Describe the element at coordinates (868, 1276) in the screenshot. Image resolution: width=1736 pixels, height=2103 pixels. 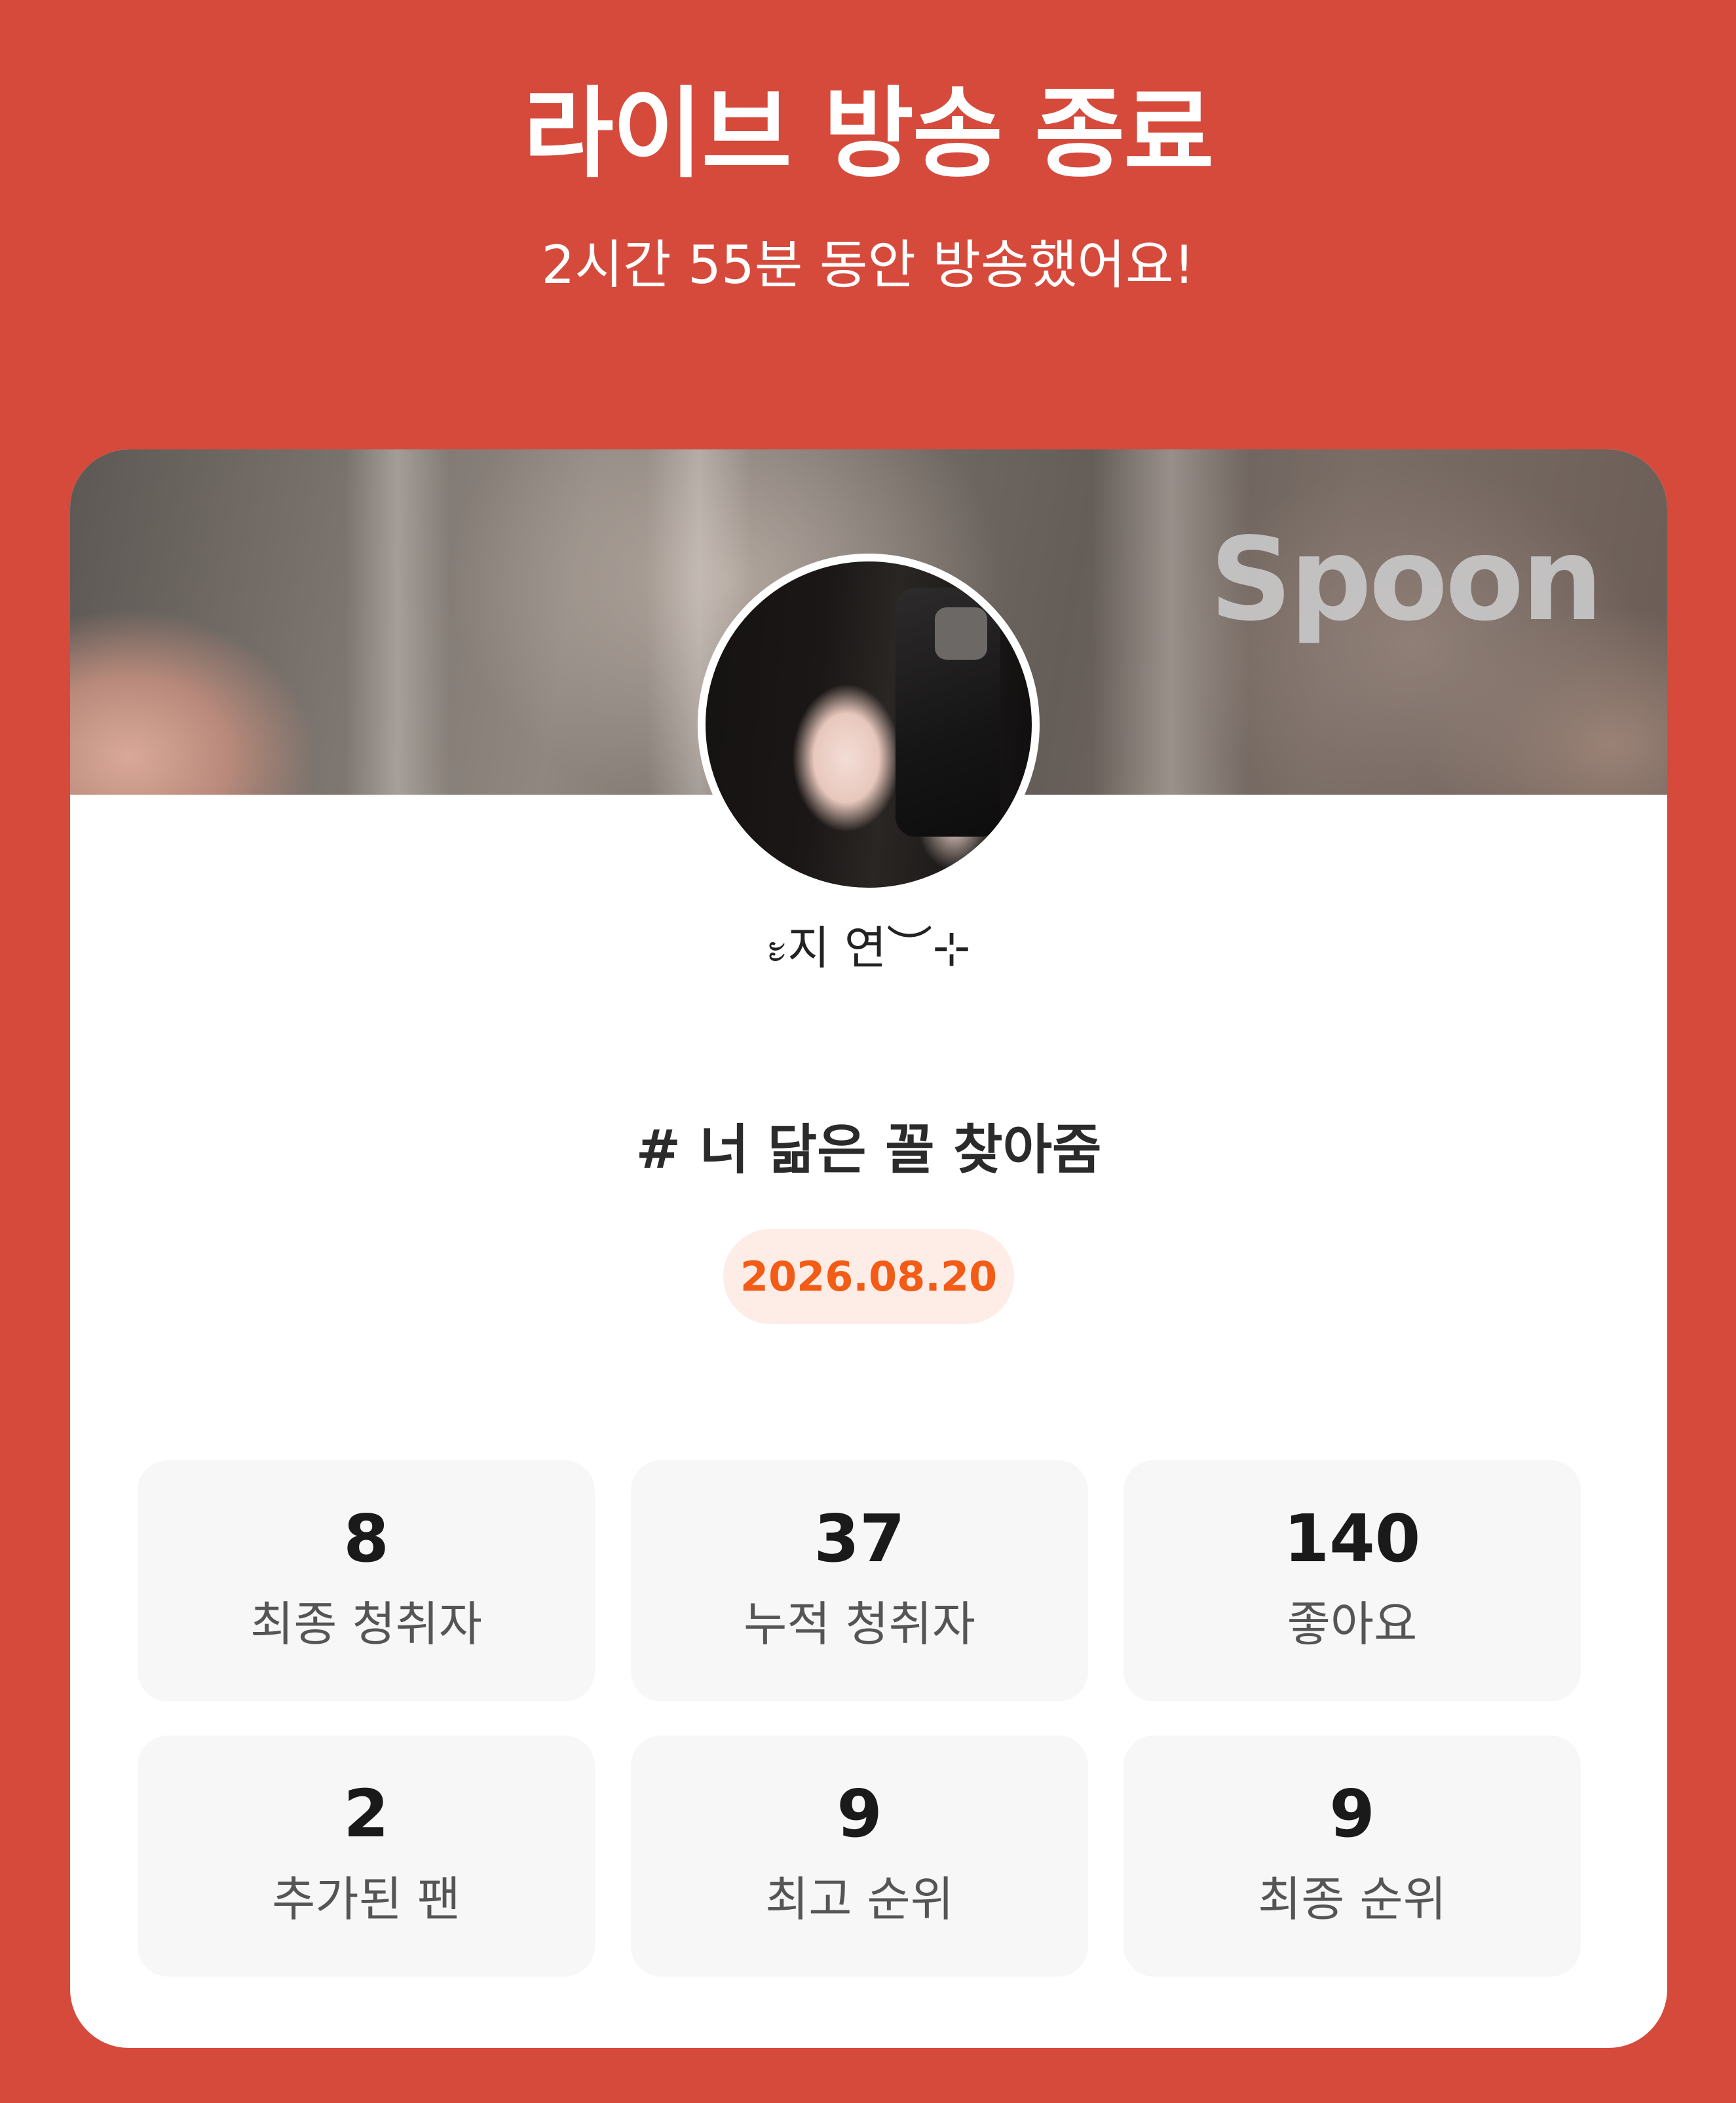
I see `date-badge: 2026.08.20` at that location.